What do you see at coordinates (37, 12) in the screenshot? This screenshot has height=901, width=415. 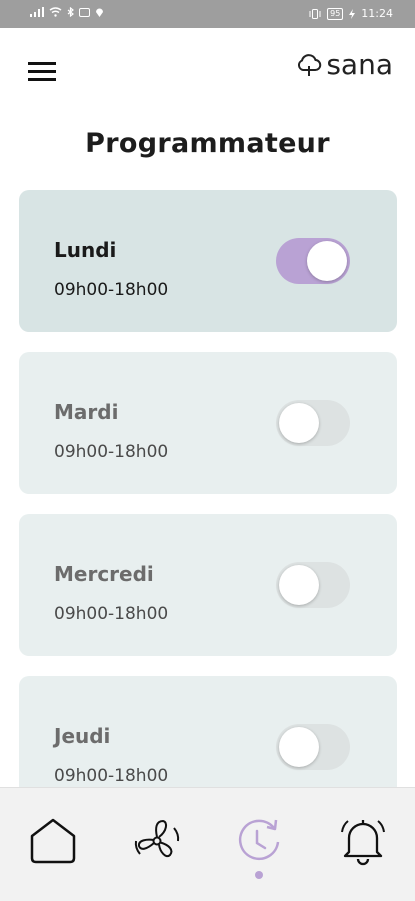 I see `signal-icon` at bounding box center [37, 12].